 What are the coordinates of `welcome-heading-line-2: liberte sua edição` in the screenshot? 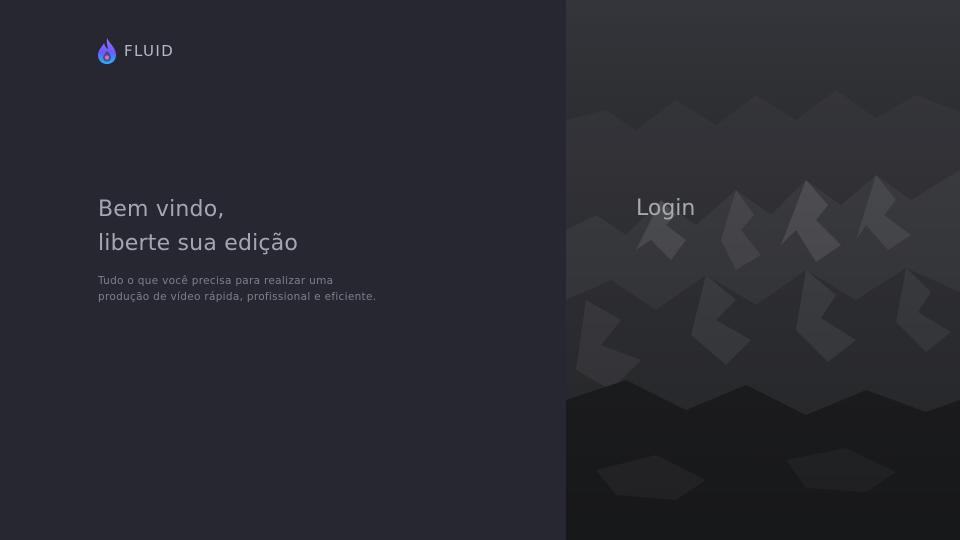 It's located at (198, 243).